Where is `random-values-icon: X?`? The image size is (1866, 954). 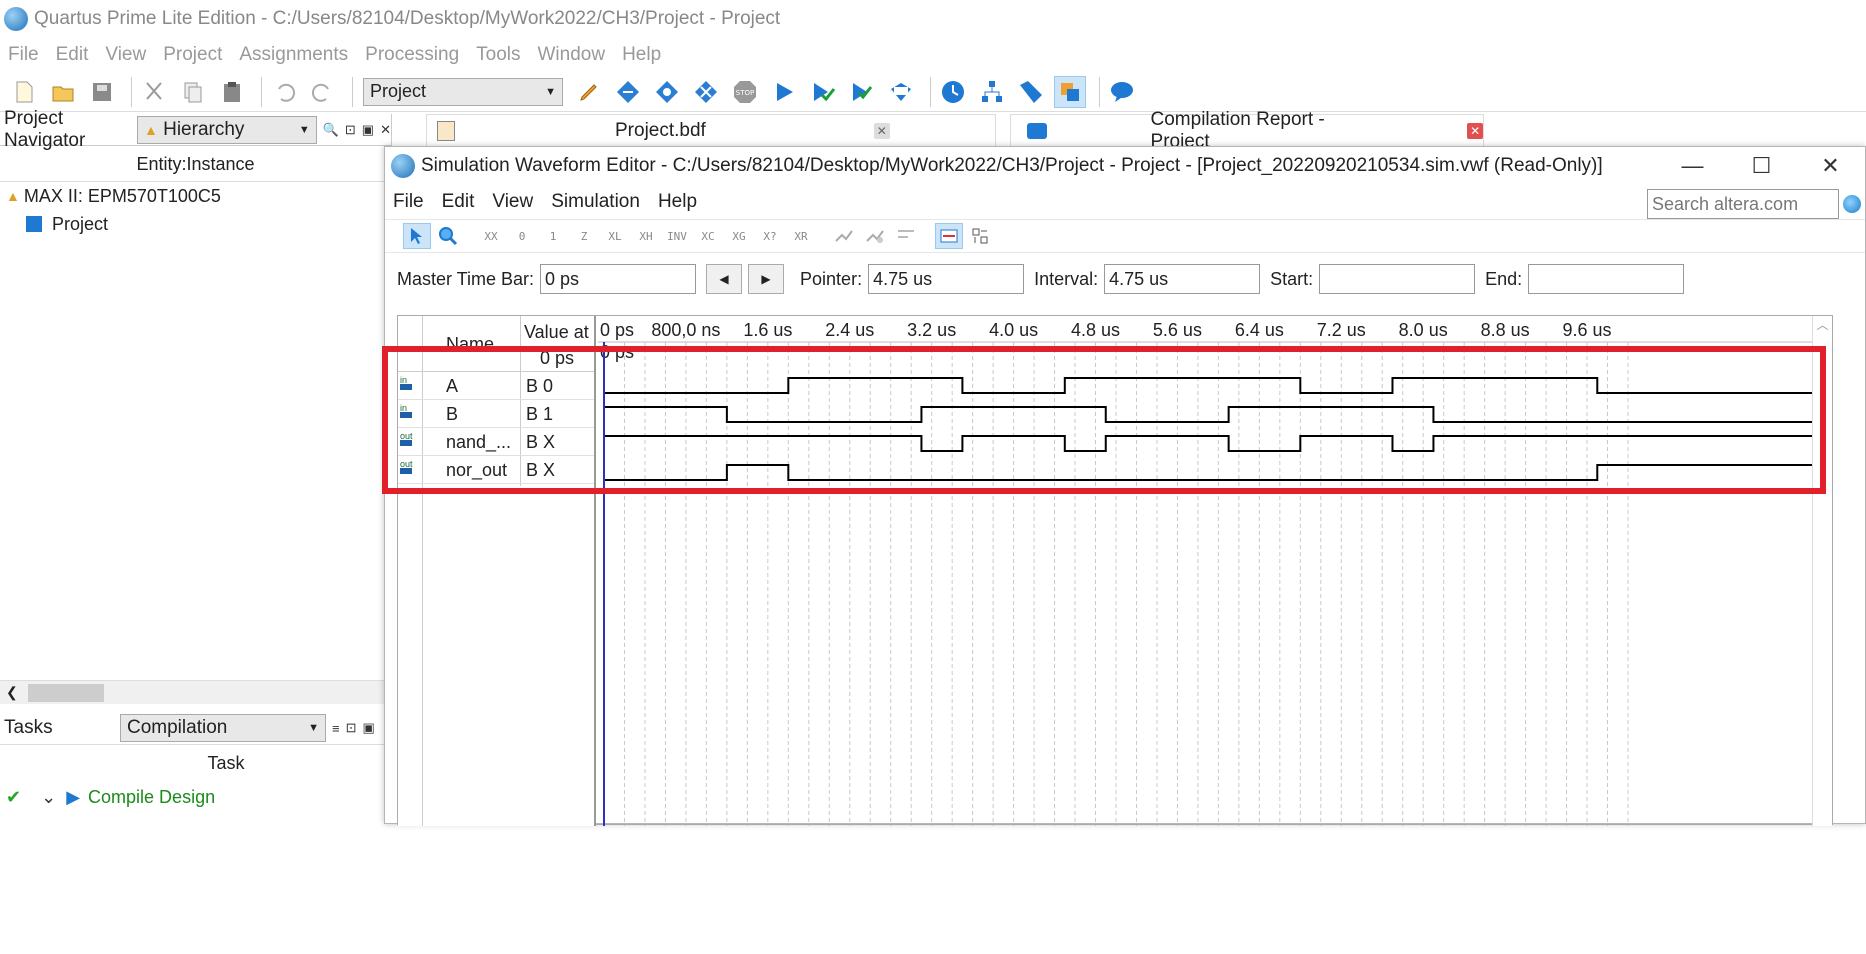 random-values-icon: X? is located at coordinates (770, 236).